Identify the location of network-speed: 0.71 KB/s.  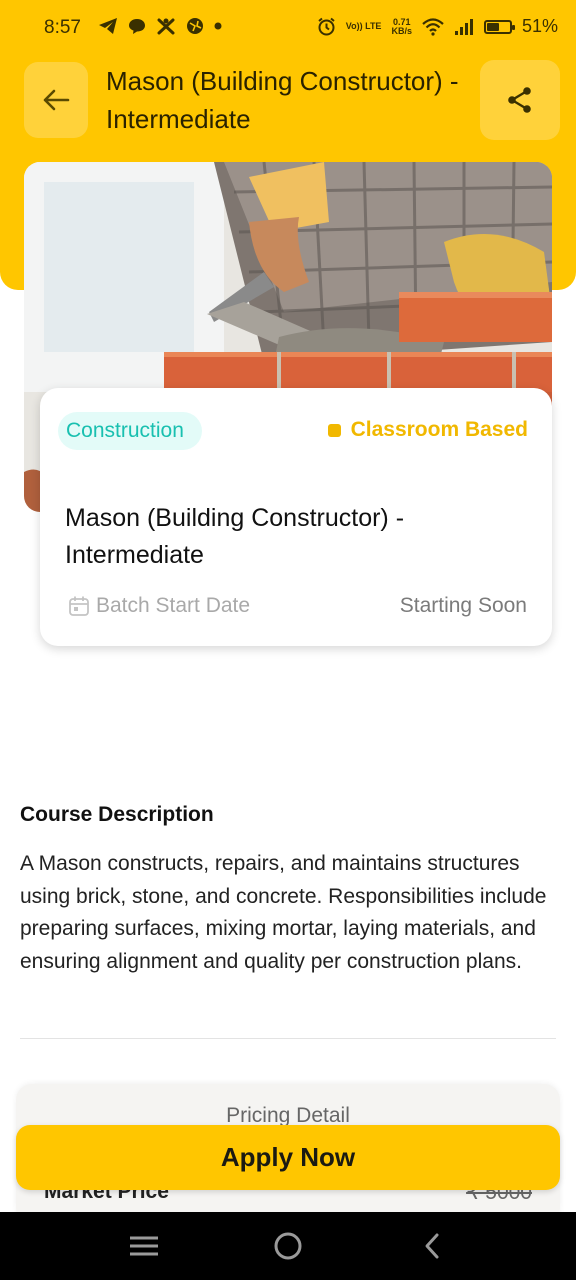
(401, 26).